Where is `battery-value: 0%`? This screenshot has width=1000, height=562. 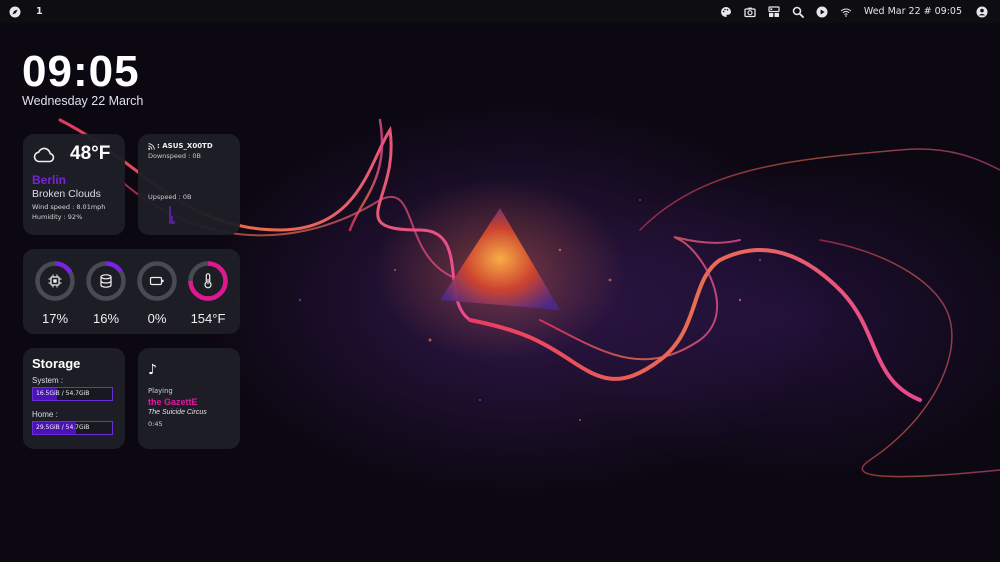
battery-value: 0% is located at coordinates (157, 318).